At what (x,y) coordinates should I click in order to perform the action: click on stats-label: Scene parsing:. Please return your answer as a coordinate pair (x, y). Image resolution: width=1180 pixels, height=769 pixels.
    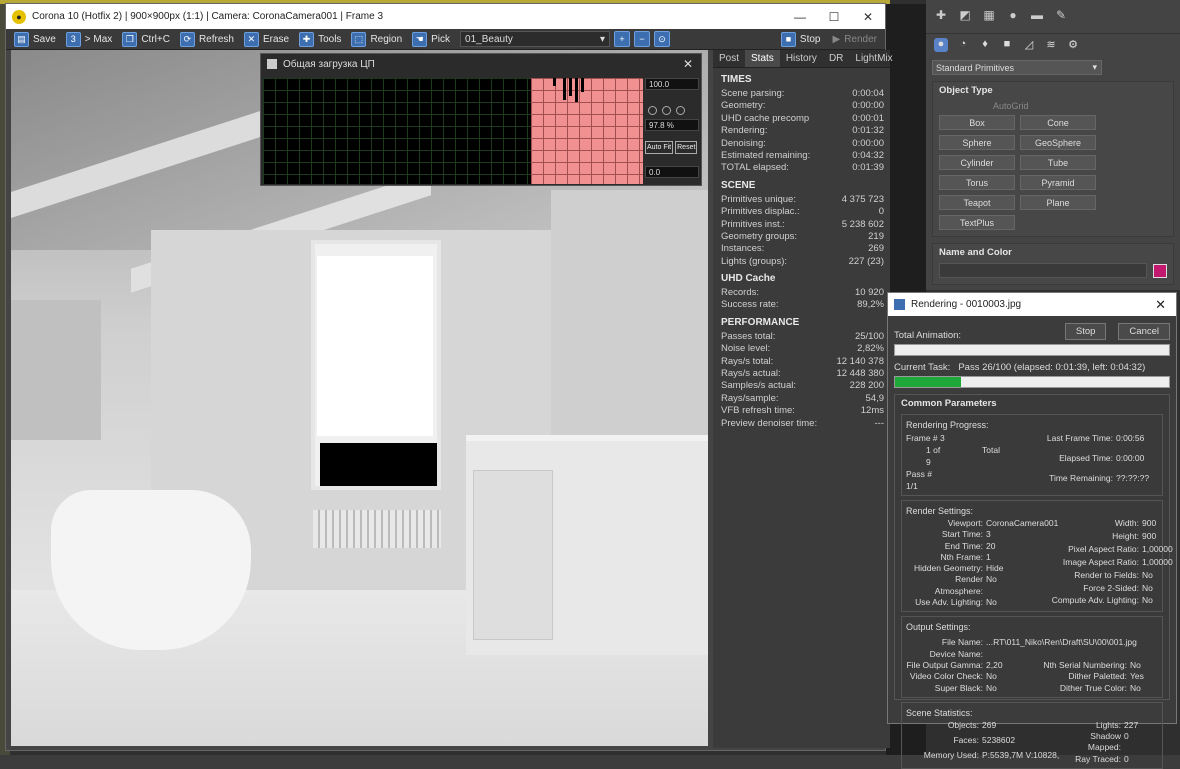
    Looking at the image, I should click on (753, 93).